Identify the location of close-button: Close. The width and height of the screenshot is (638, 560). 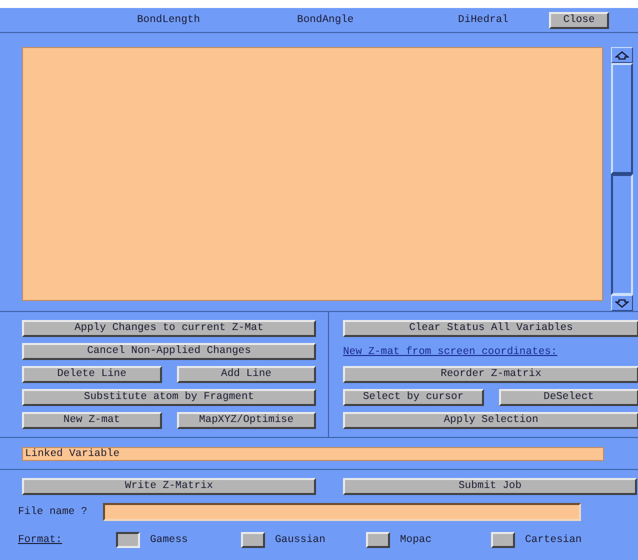
(579, 20).